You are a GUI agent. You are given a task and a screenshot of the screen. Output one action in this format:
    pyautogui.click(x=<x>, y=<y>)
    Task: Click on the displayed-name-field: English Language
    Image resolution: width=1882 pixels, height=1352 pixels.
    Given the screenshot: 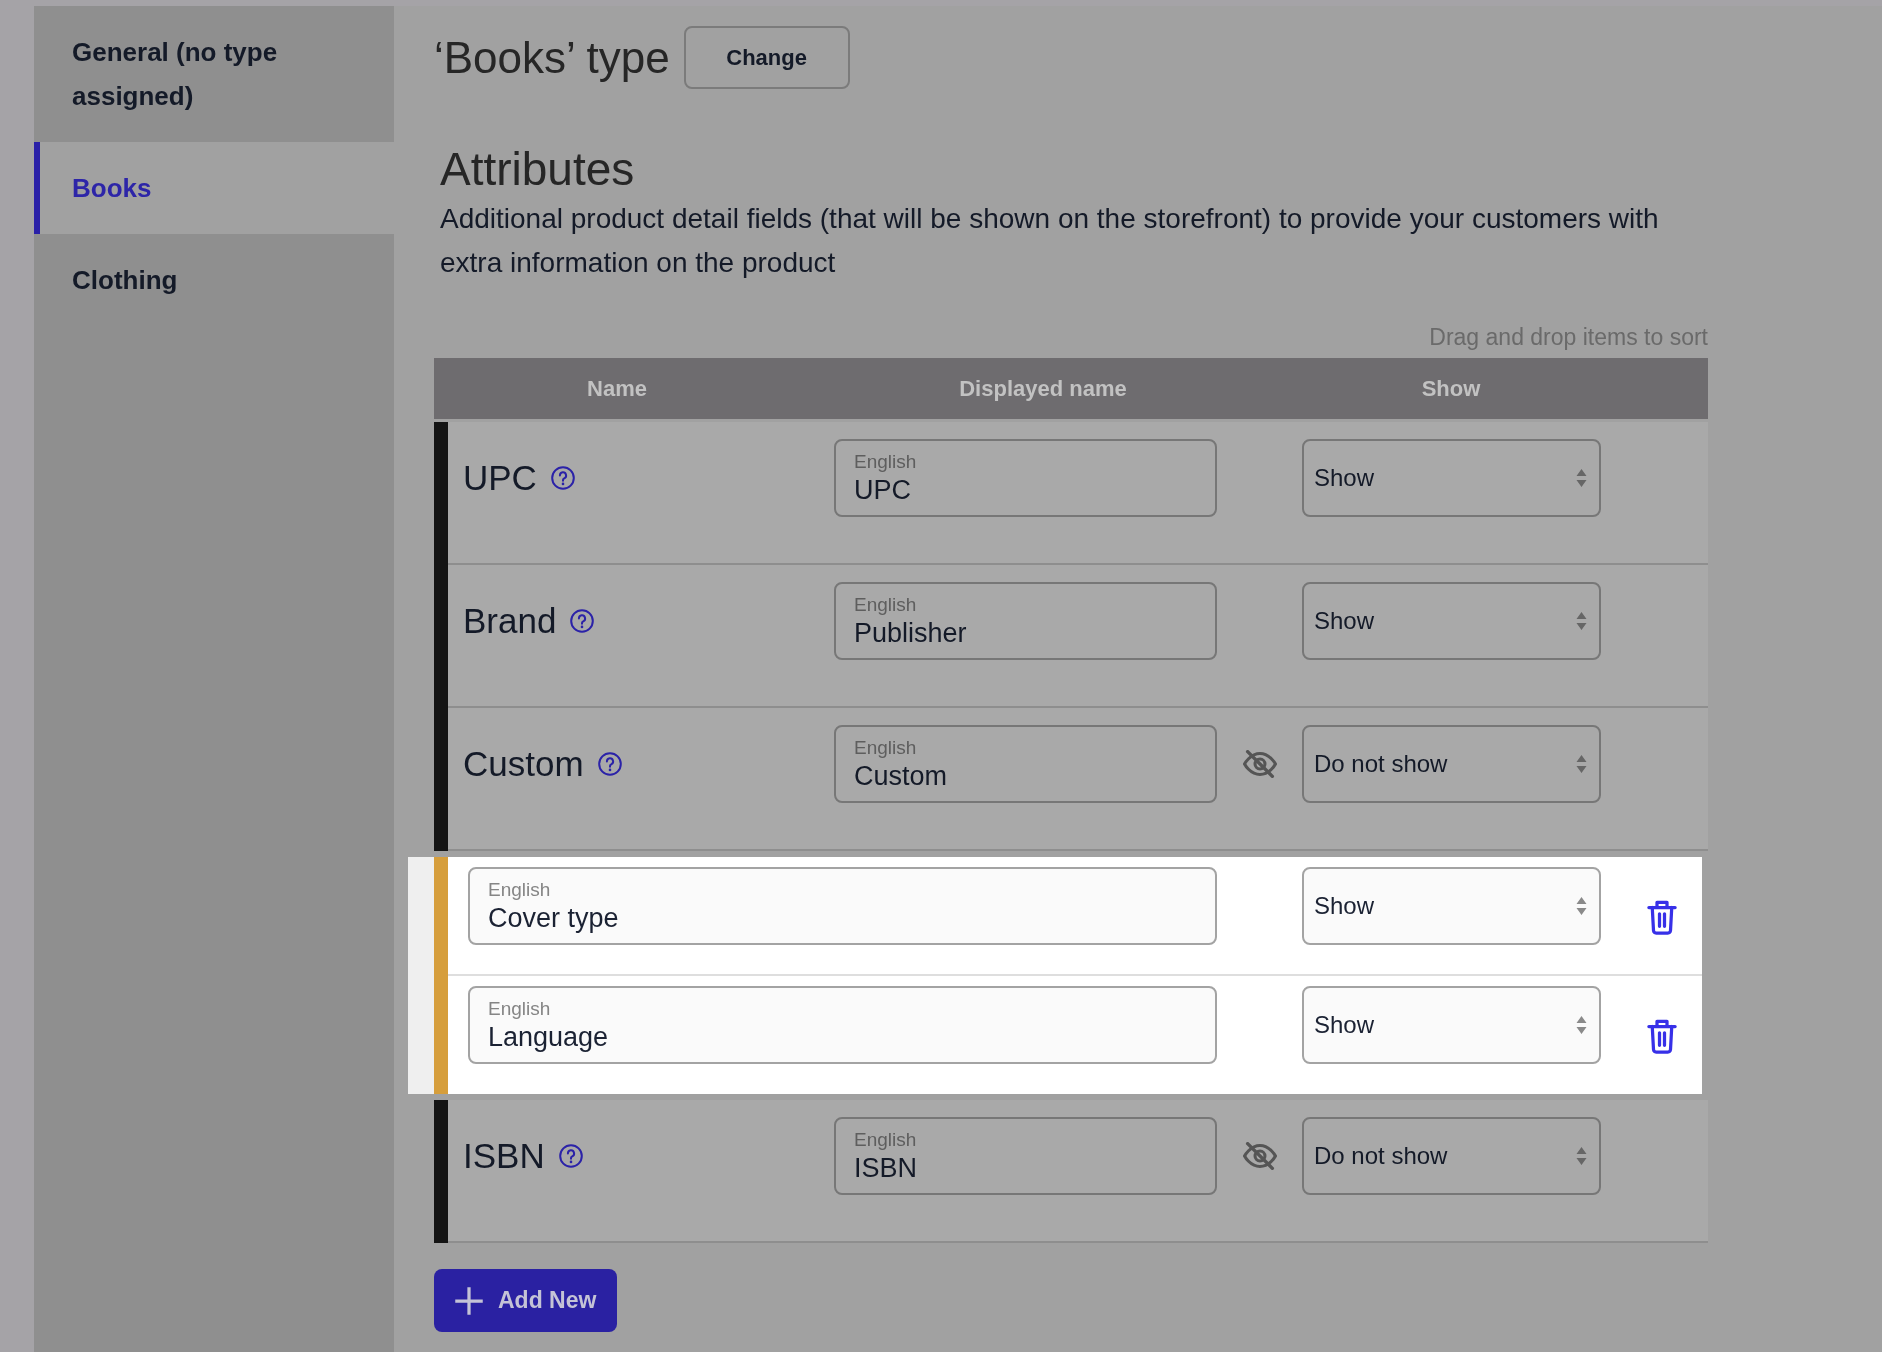 What is the action you would take?
    pyautogui.click(x=842, y=1025)
    